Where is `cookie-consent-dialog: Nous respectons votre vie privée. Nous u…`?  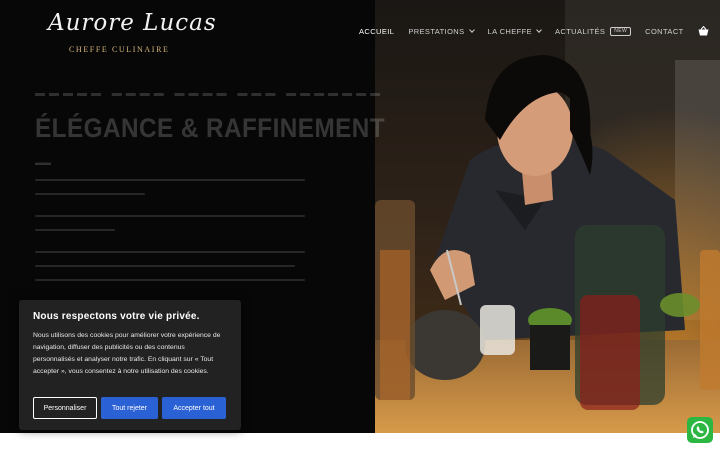
cookie-consent-dialog: Nous respectons votre vie privée. Nous u… is located at coordinates (130, 365).